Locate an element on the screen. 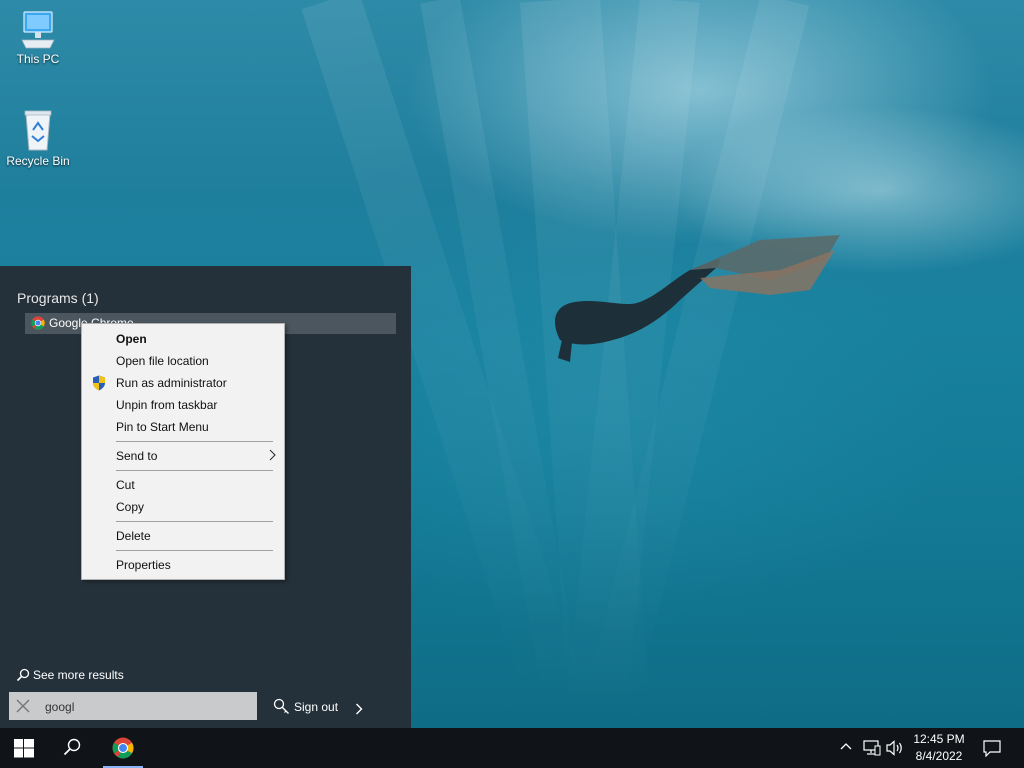 The width and height of the screenshot is (1024, 768). menu-item-copy: Copy is located at coordinates (183, 507).